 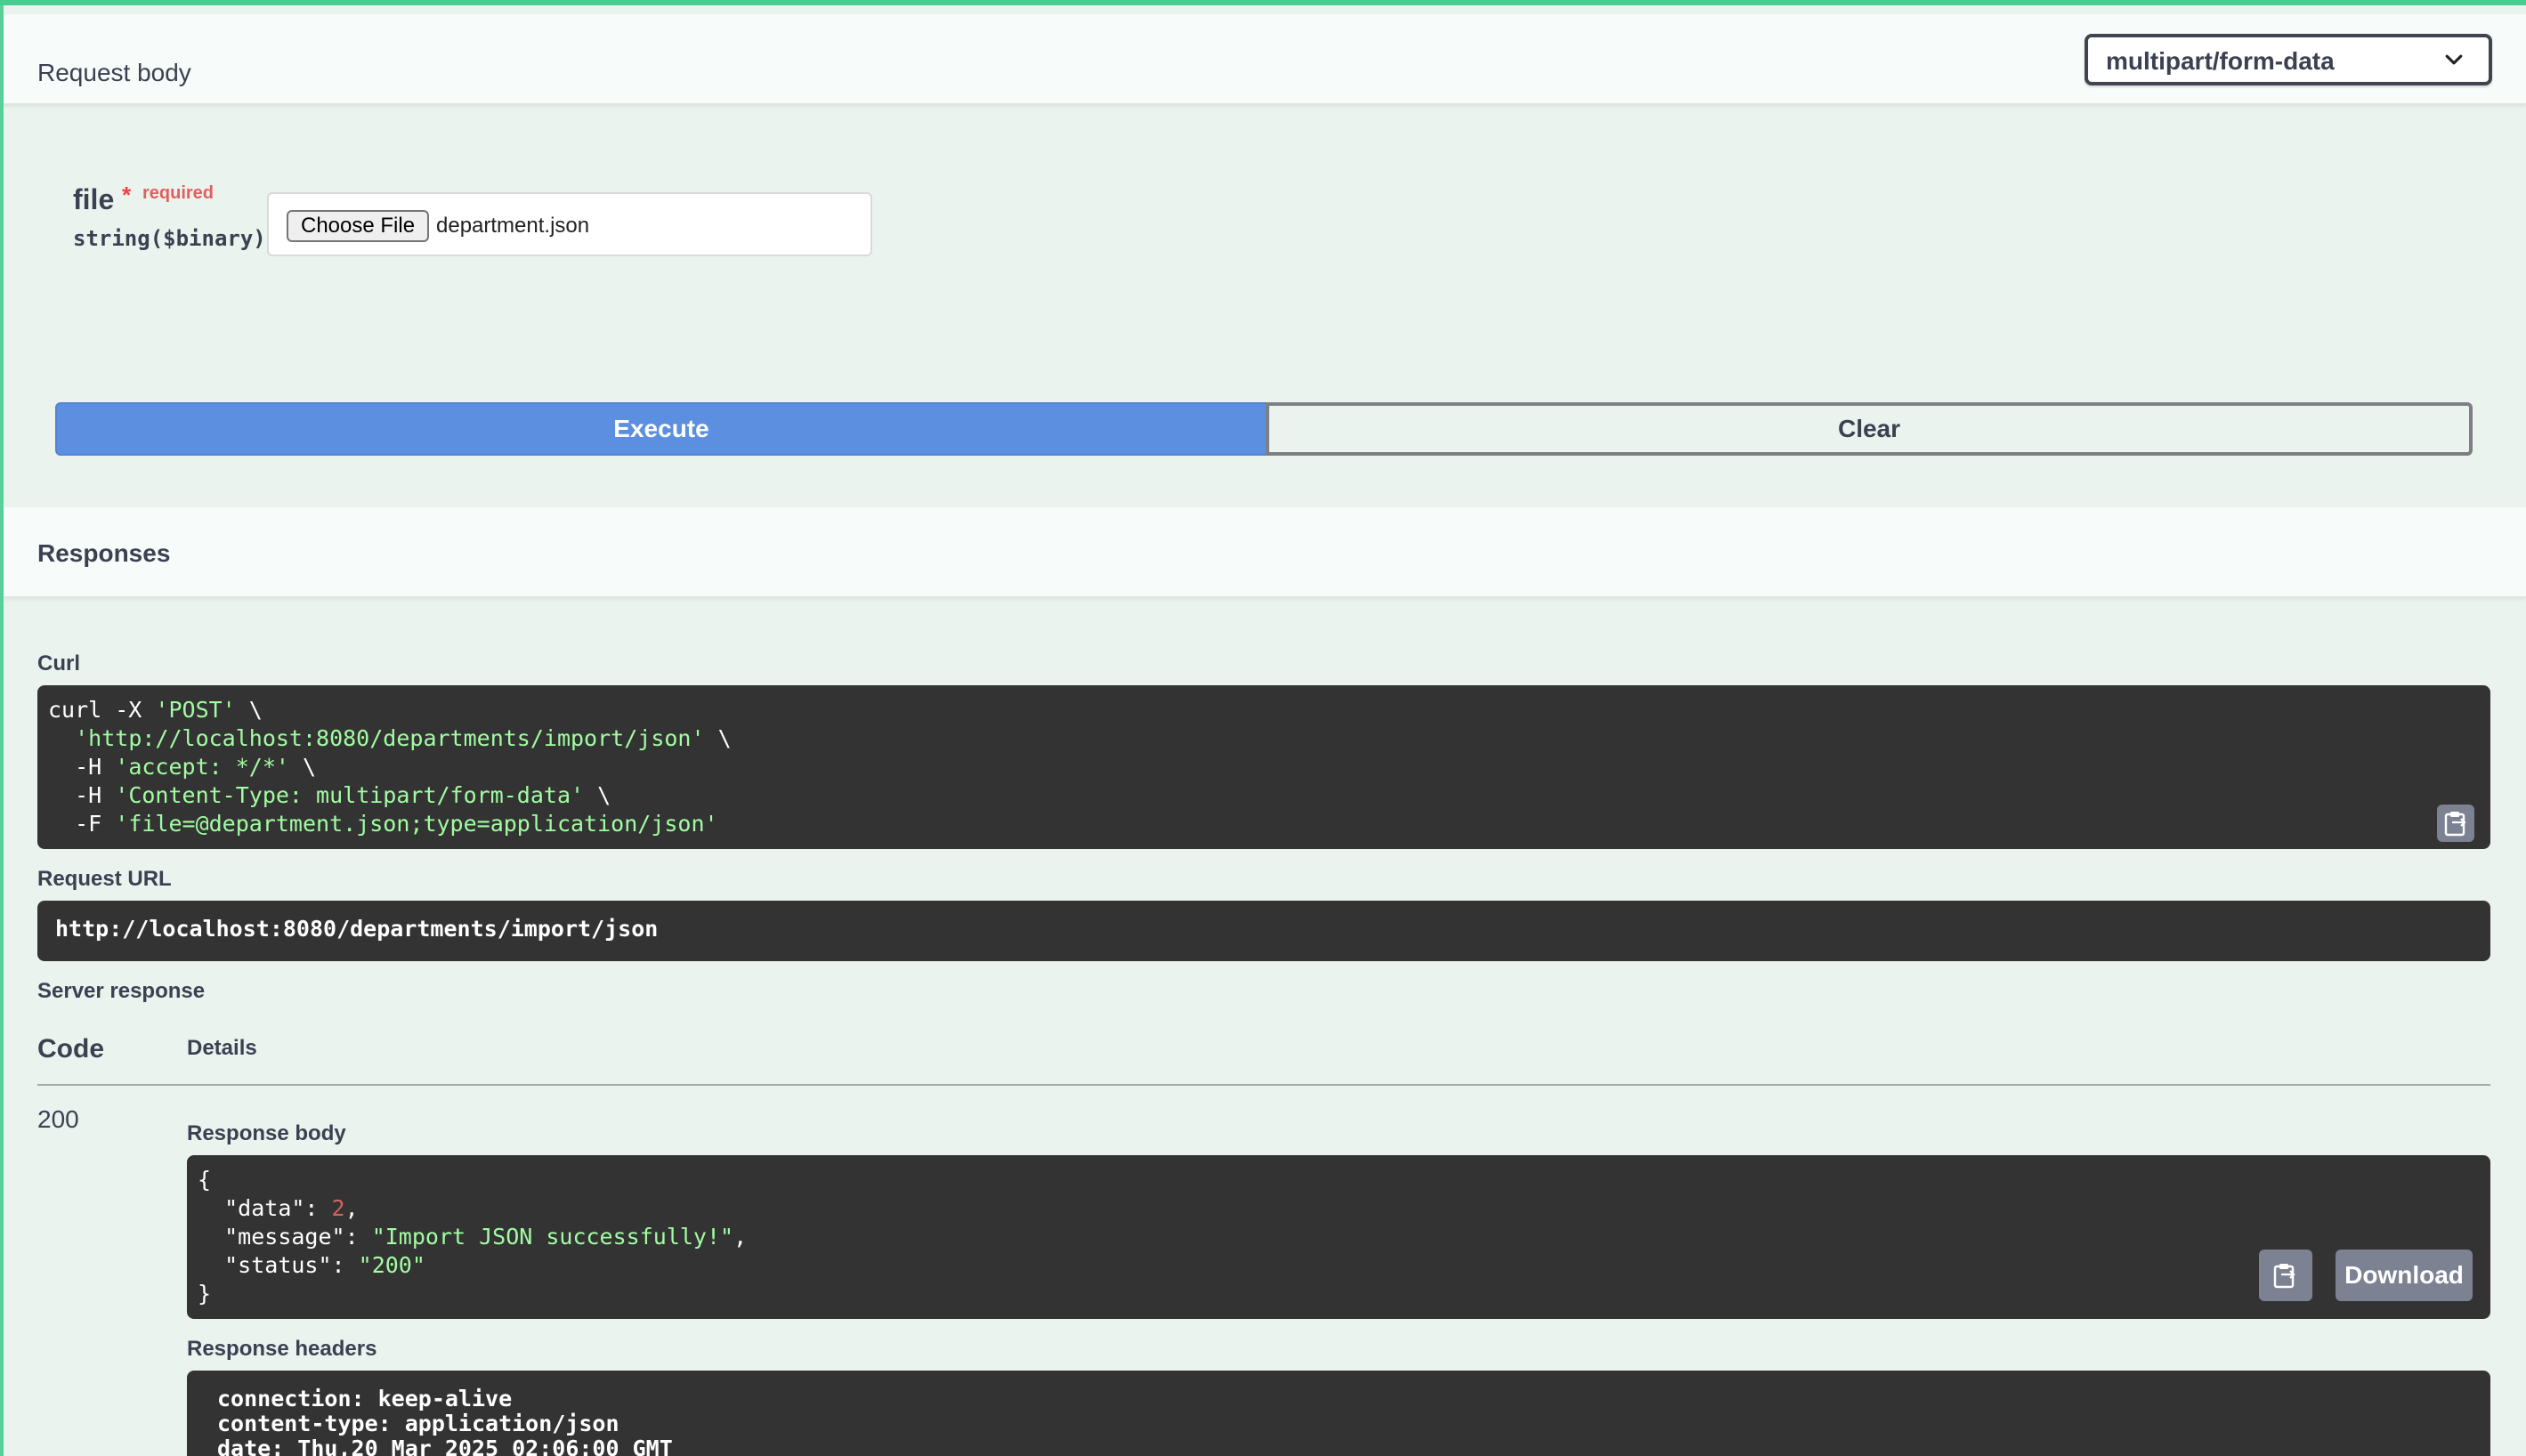 I want to click on curl-label: Curl, so click(x=58, y=663).